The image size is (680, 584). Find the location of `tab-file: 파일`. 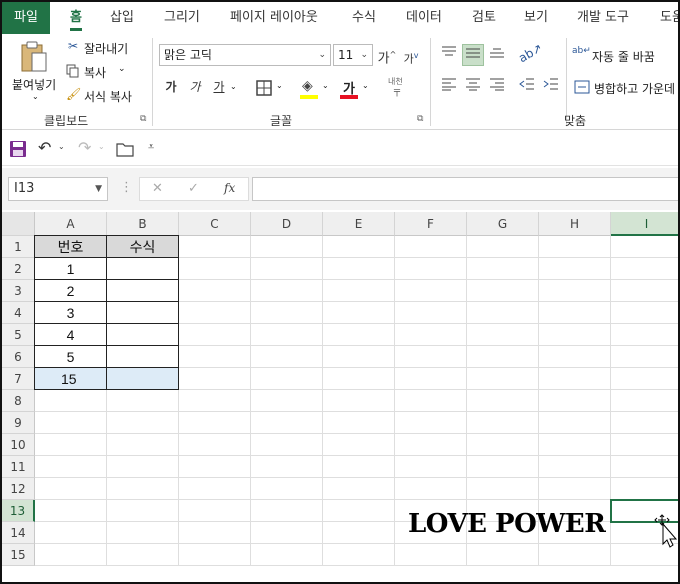

tab-file: 파일 is located at coordinates (26, 18).